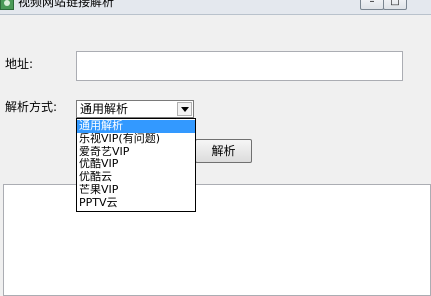 This screenshot has height=296, width=431. Describe the element at coordinates (19, 64) in the screenshot. I see `address-label: 地址:` at that location.